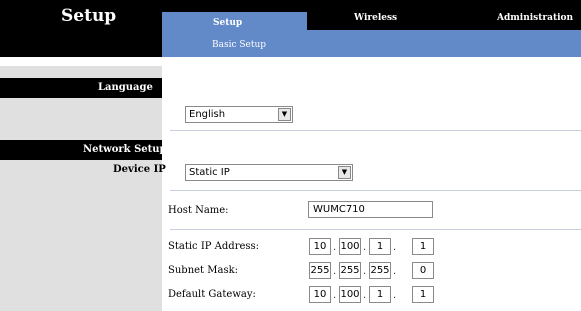  I want to click on gateway-octet-2: 100, so click(350, 294).